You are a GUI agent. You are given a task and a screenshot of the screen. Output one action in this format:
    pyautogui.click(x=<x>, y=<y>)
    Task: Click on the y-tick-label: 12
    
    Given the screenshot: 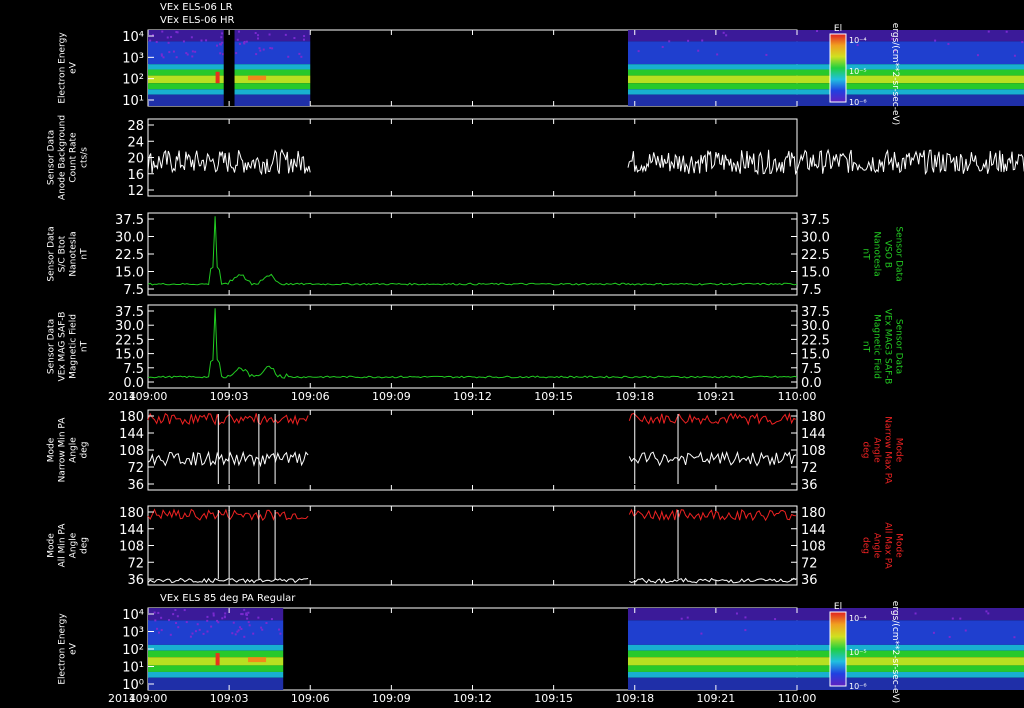 What is the action you would take?
    pyautogui.click(x=135, y=191)
    